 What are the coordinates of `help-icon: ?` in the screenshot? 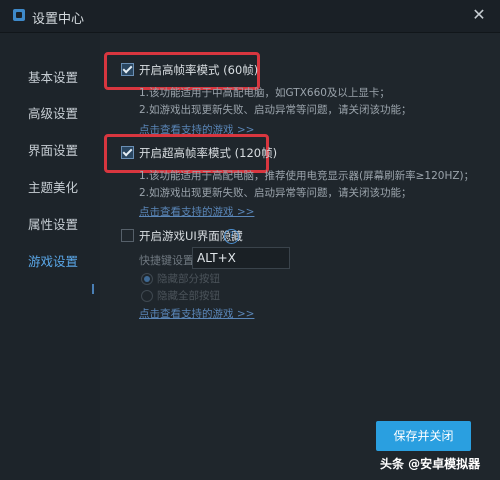 It's located at (231, 236).